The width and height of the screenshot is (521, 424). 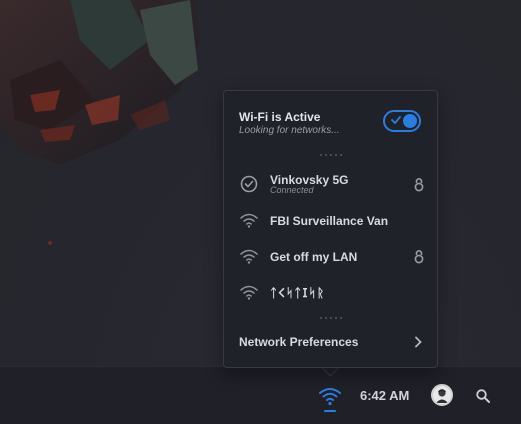 I want to click on network-name: Get off my LAN, so click(x=314, y=257).